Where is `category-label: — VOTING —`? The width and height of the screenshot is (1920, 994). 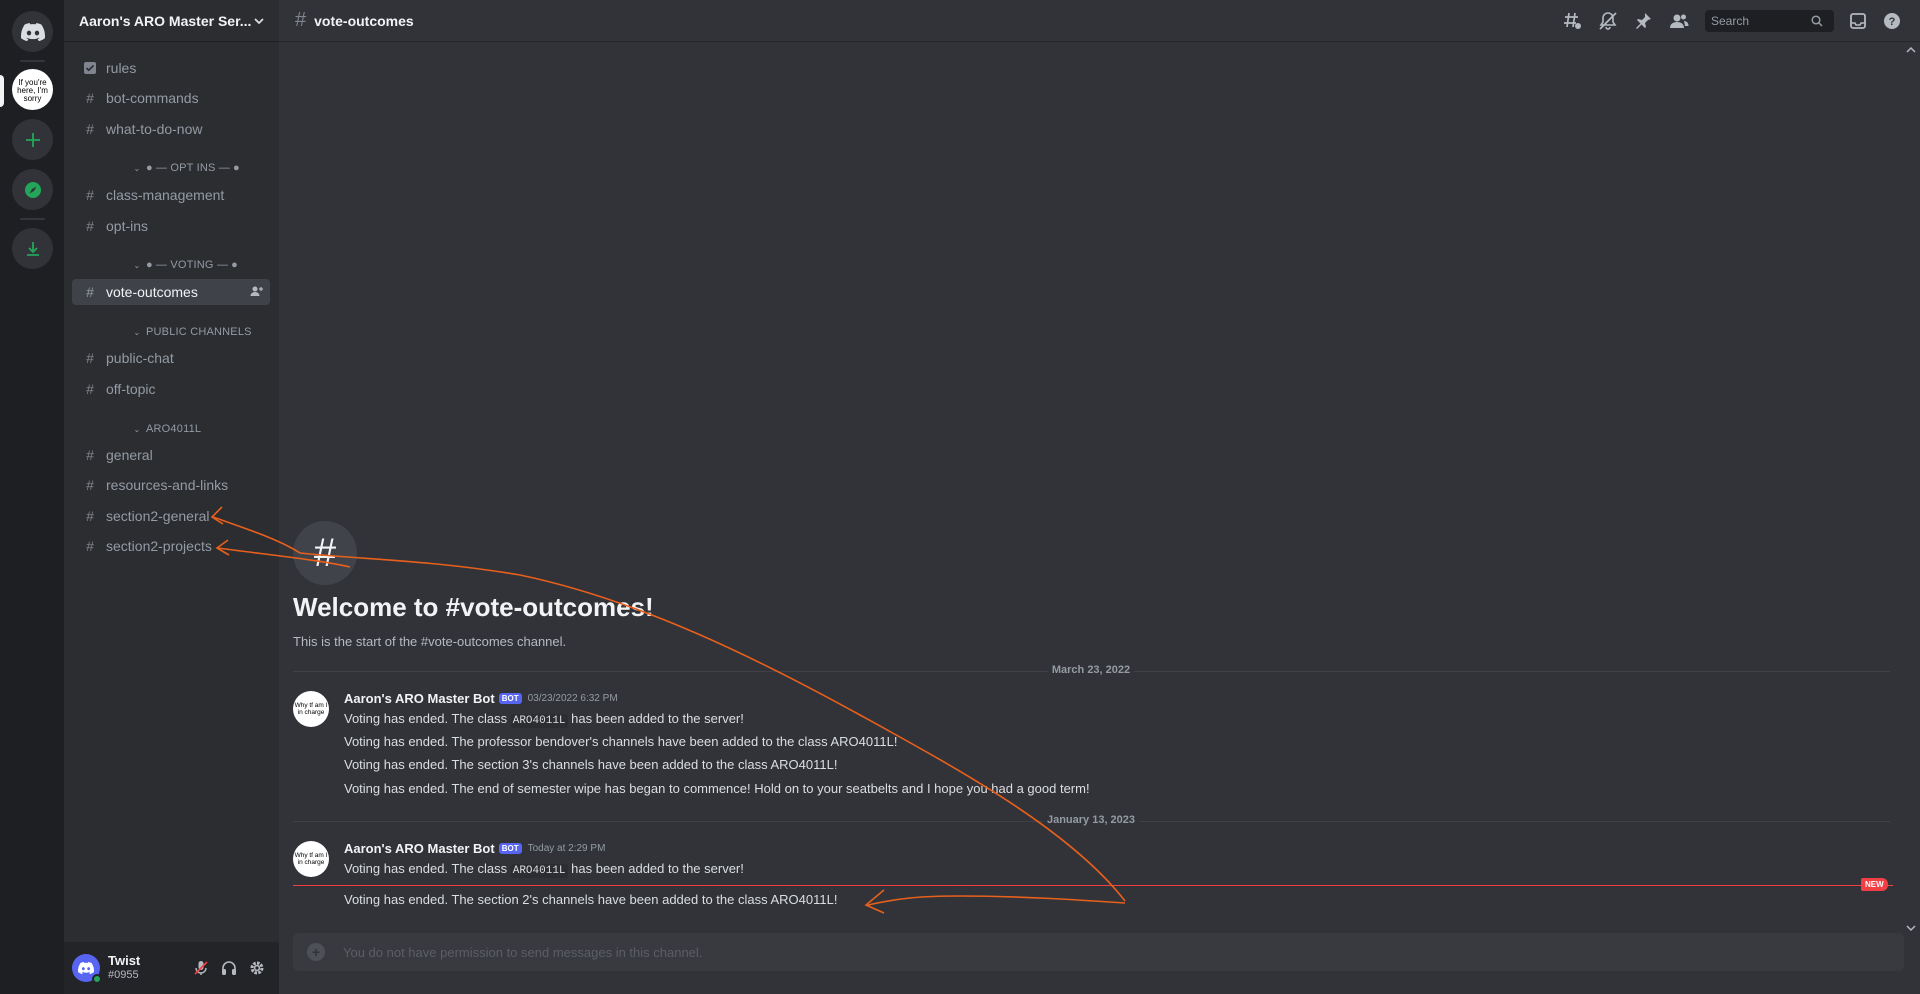
category-label: — VOTING — is located at coordinates (192, 265).